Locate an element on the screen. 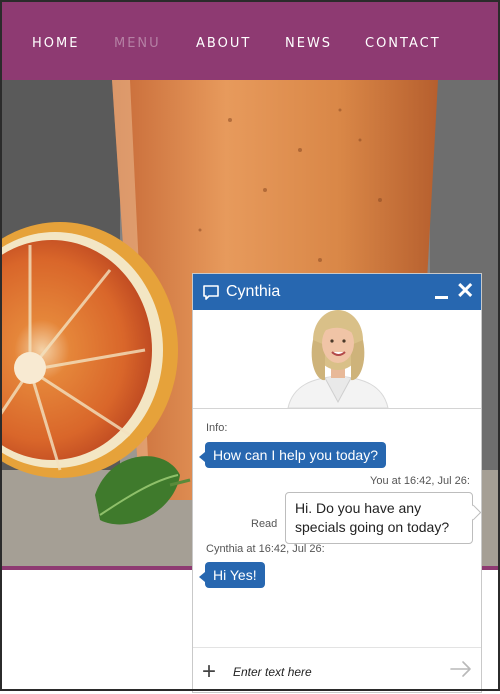 The image size is (500, 694). chat-input-row: + is located at coordinates (337, 670).